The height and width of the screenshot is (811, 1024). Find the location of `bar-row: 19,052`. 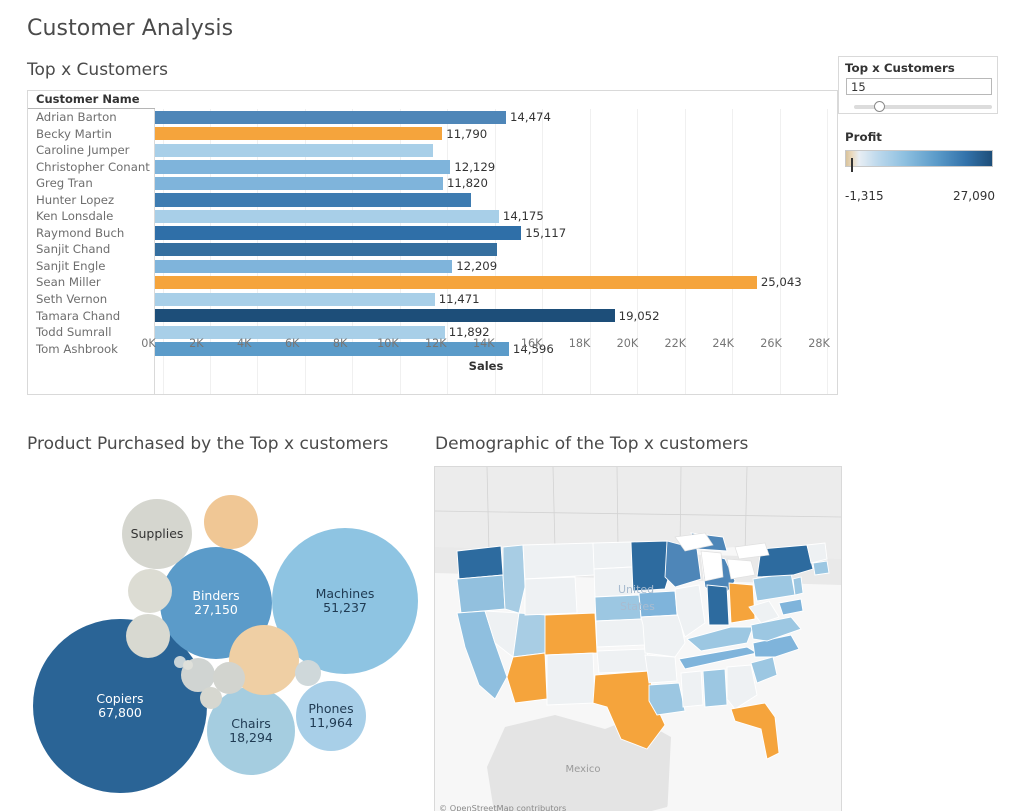

bar-row: 19,052 is located at coordinates (496, 316).